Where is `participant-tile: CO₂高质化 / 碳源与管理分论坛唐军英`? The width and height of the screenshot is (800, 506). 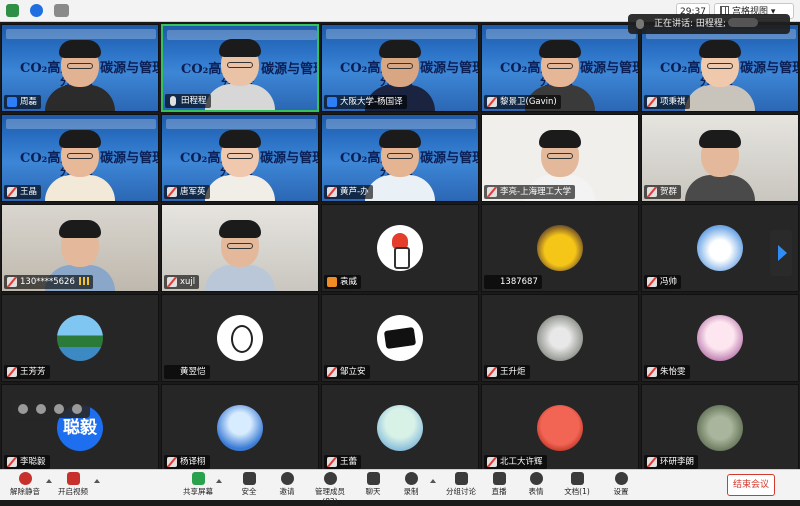
participant-tile: CO₂高质化 / 碳源与管理分论坛唐军英 is located at coordinates (240, 158).